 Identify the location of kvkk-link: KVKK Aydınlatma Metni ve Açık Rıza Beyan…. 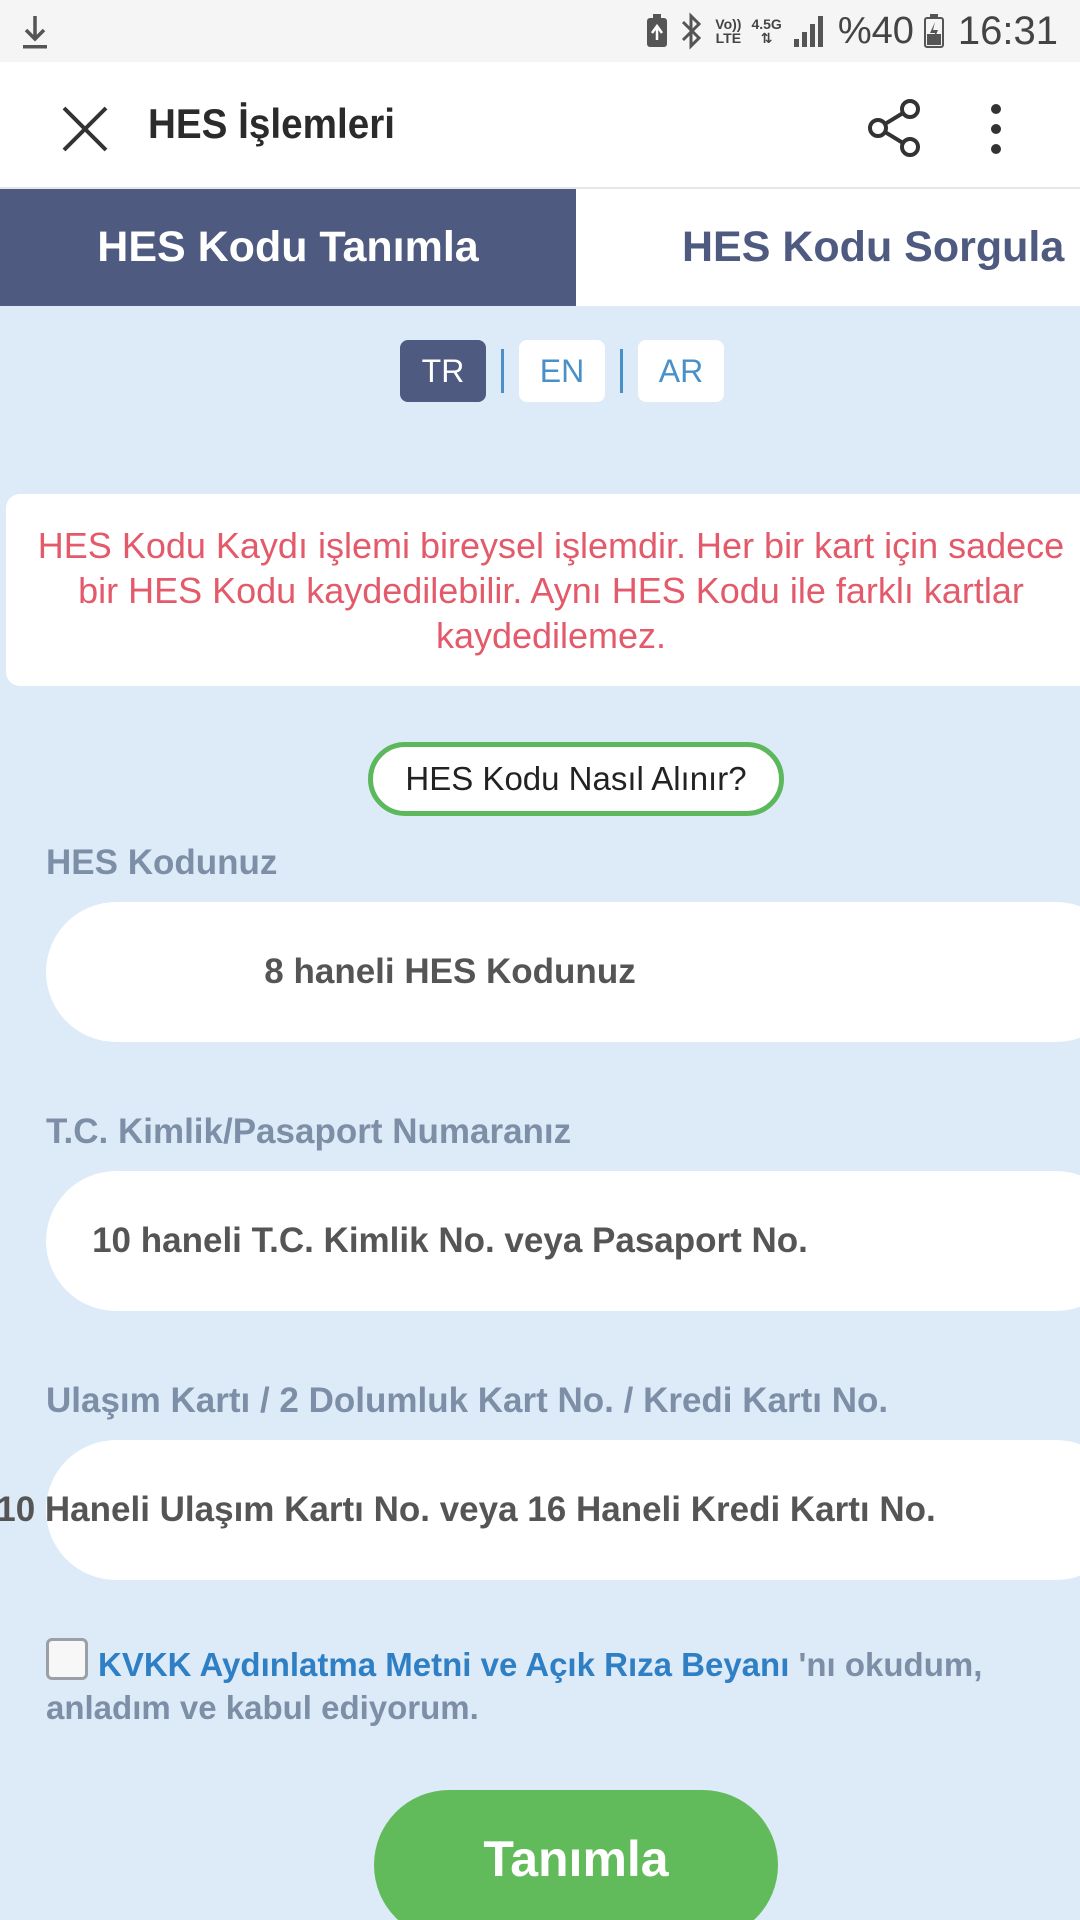
(443, 1664).